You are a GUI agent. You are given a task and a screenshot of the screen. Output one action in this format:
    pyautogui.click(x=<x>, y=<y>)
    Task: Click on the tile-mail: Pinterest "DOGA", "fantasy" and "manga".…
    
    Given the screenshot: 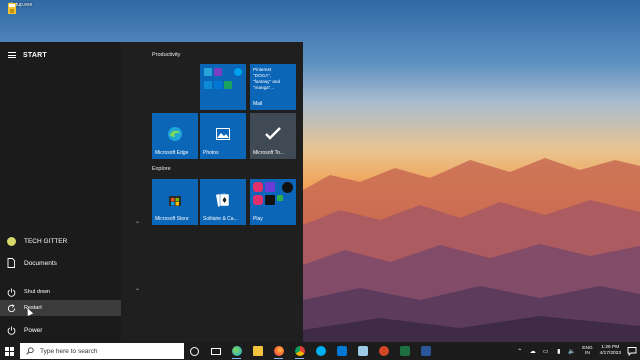 What is the action you would take?
    pyautogui.click(x=273, y=87)
    